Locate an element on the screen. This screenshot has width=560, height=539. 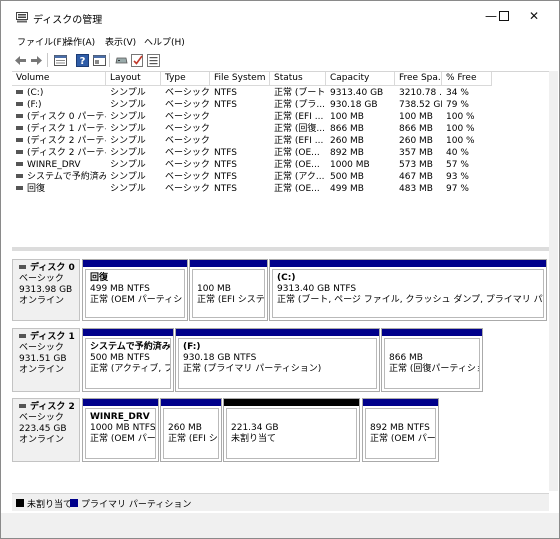
menu-help: ヘルプ(H) is located at coordinates (164, 41).